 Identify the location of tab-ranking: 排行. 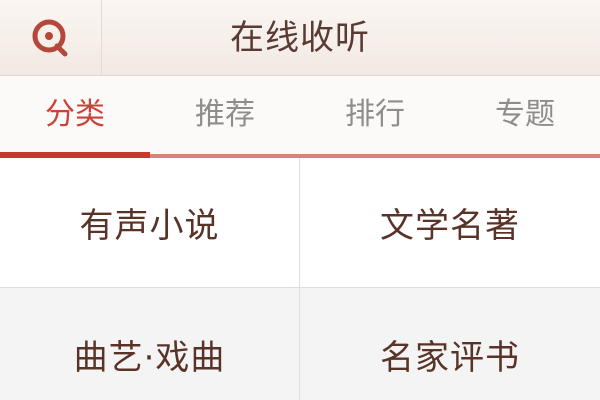
(375, 117).